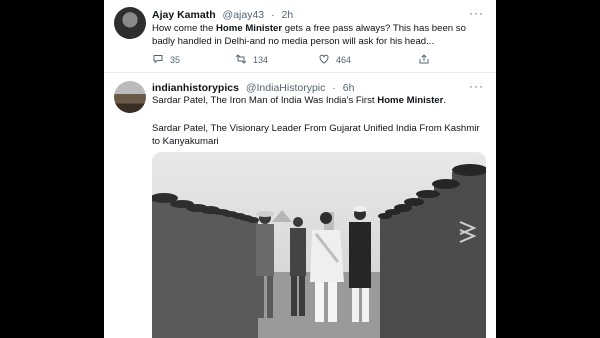 The image size is (600, 338). What do you see at coordinates (445, 100) in the screenshot?
I see `tweet-text-end: .` at bounding box center [445, 100].